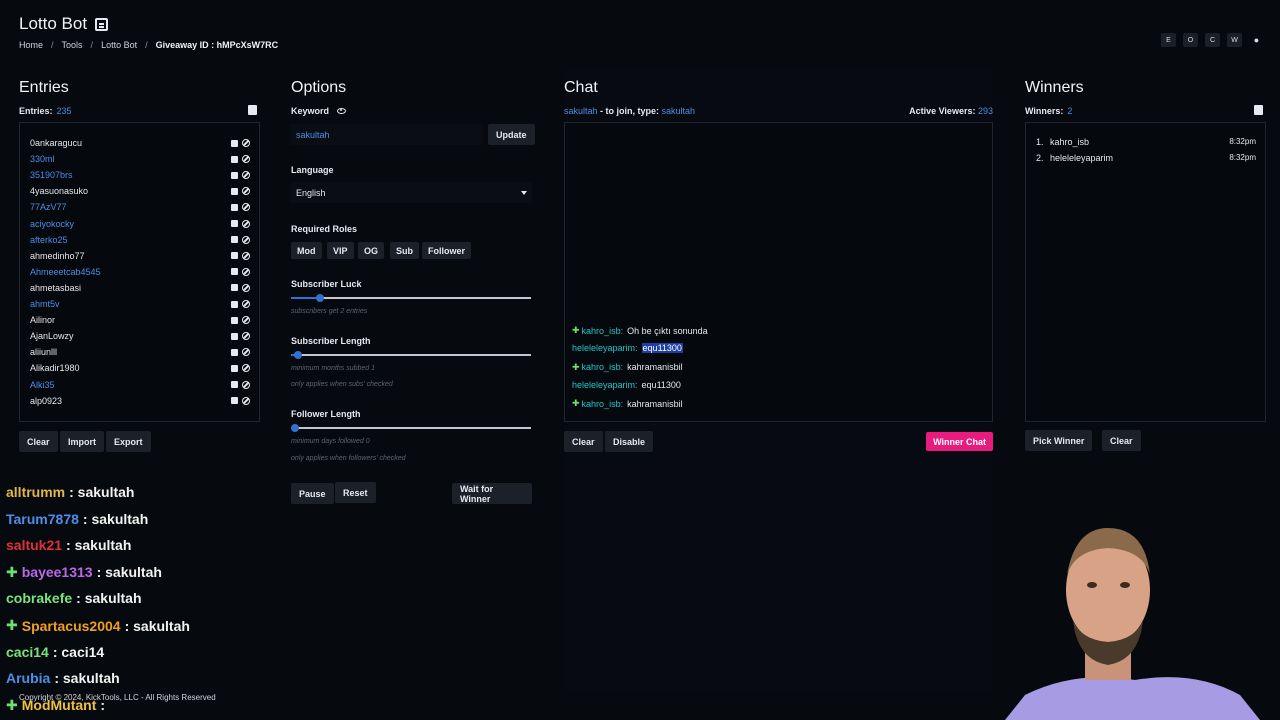 This screenshot has width=1280, height=720. Describe the element at coordinates (128, 441) in the screenshot. I see `export-button: Export` at that location.